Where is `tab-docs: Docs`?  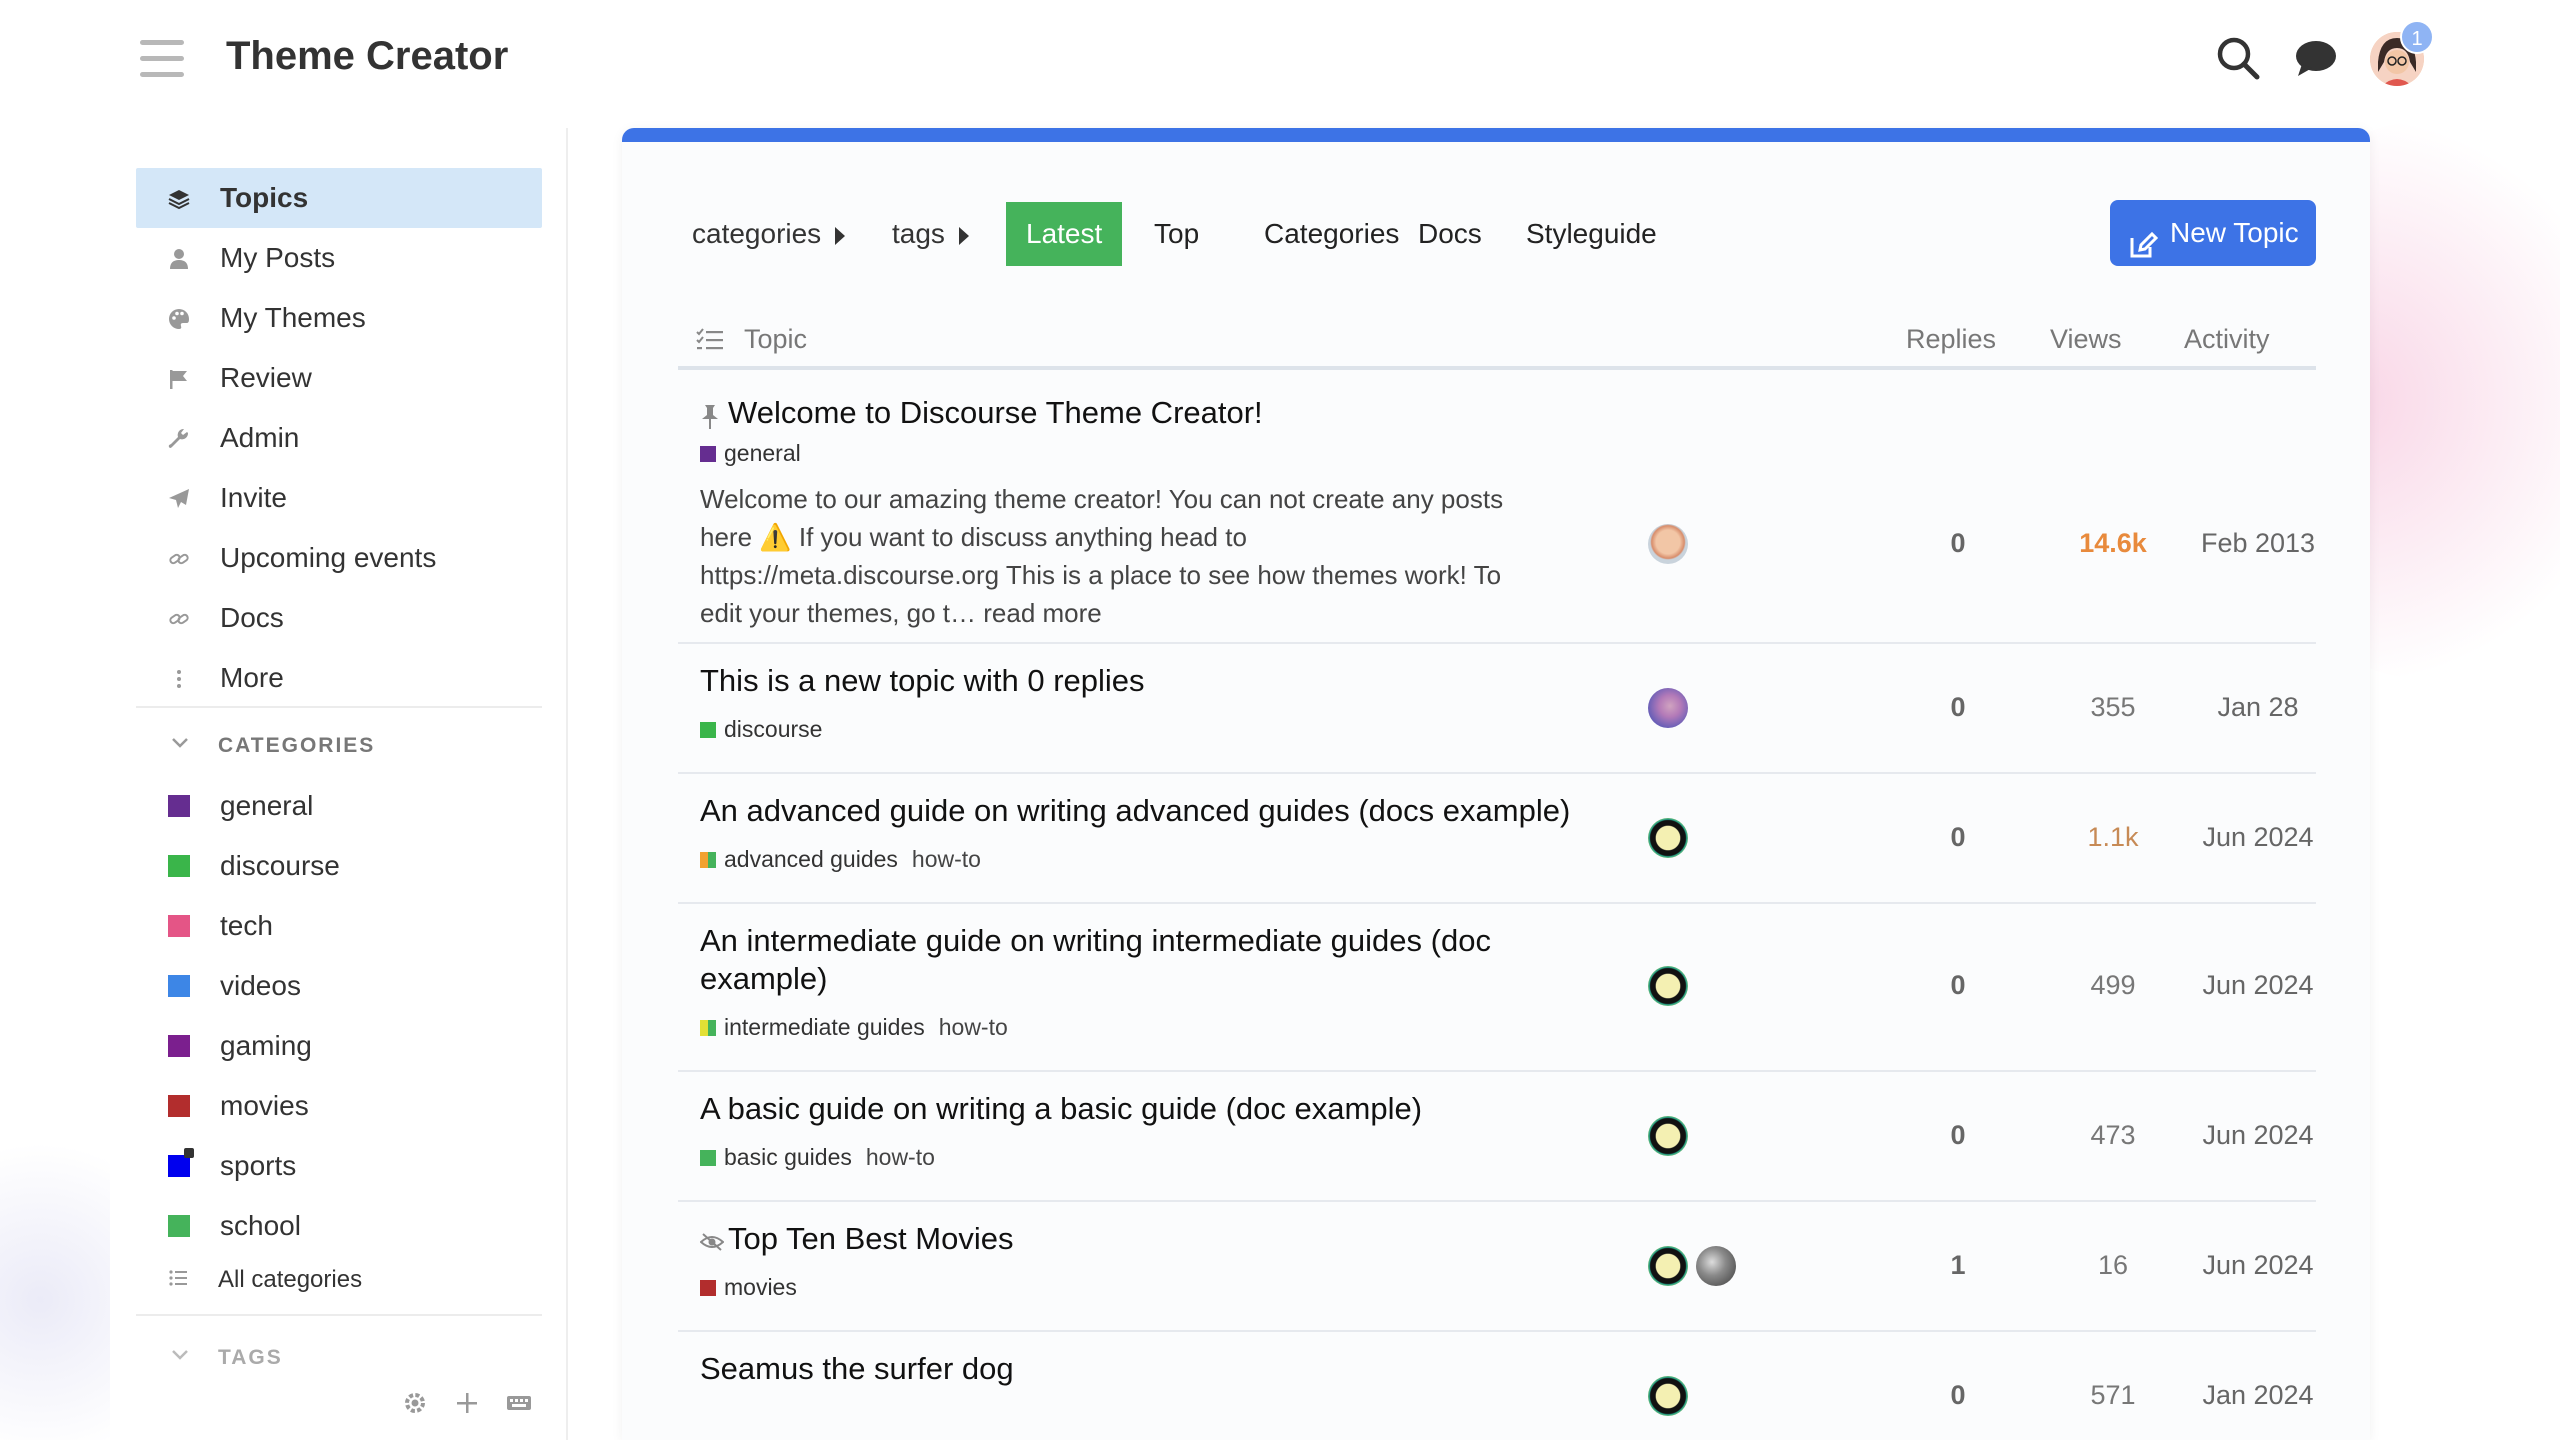
tab-docs: Docs is located at coordinates (1450, 234).